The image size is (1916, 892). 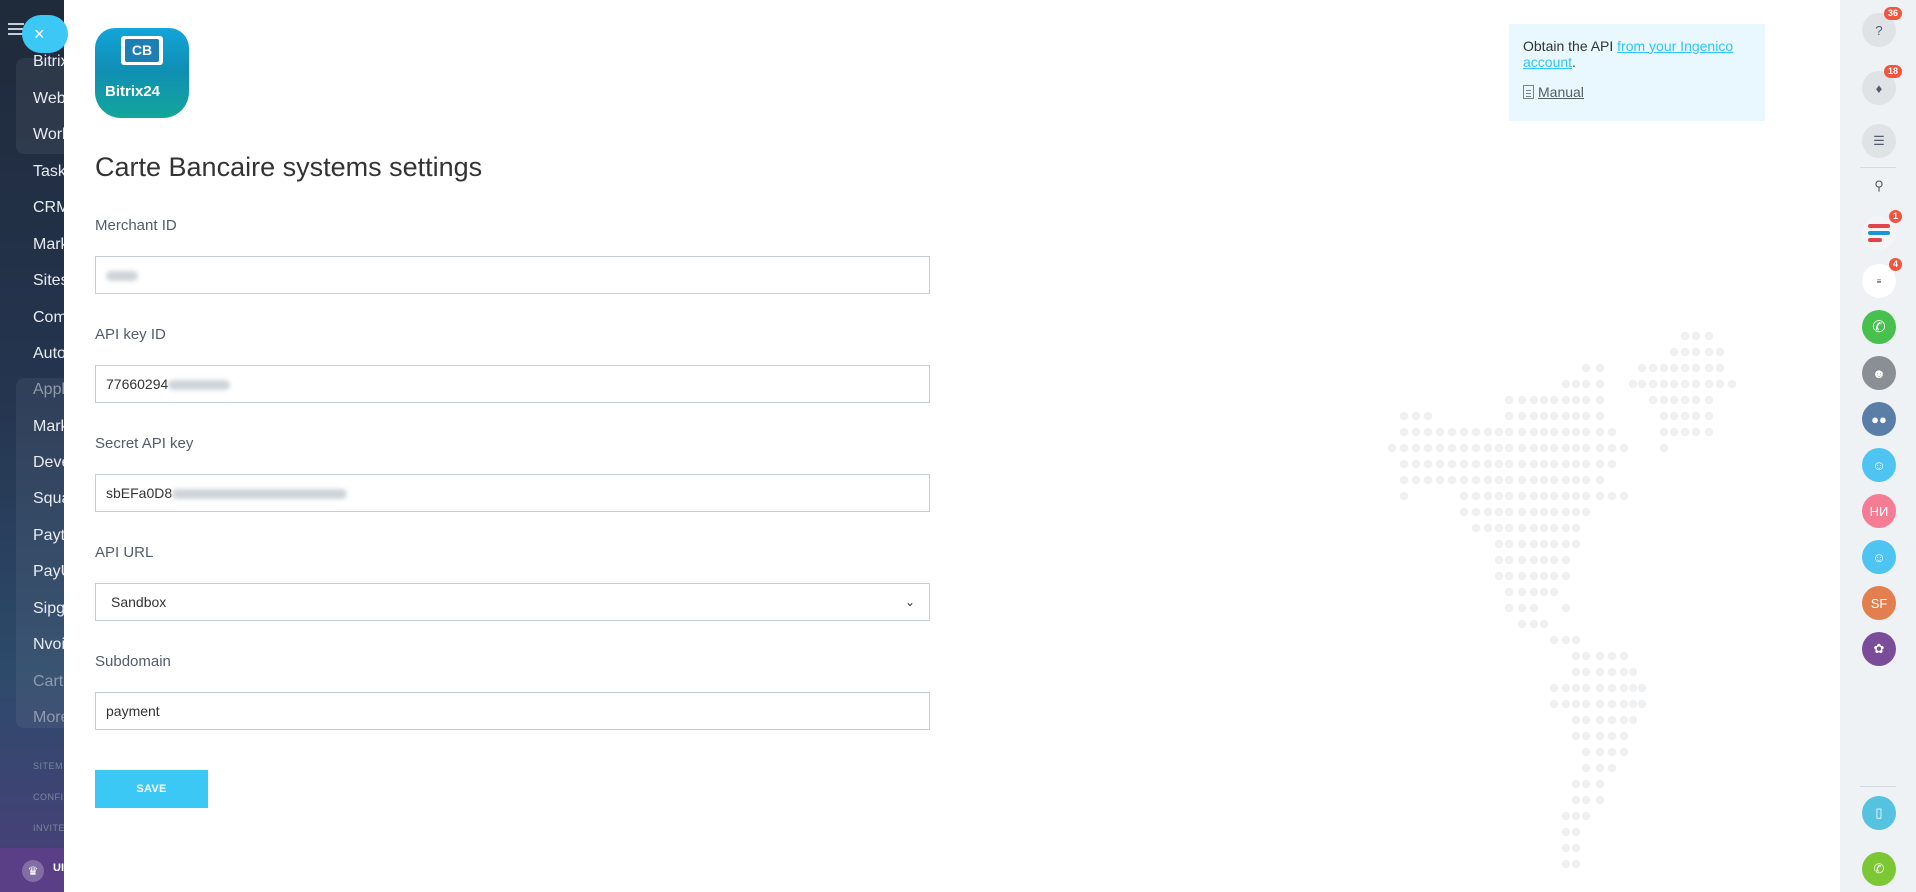 I want to click on sidebar-item: Nvoi, so click(x=49, y=645).